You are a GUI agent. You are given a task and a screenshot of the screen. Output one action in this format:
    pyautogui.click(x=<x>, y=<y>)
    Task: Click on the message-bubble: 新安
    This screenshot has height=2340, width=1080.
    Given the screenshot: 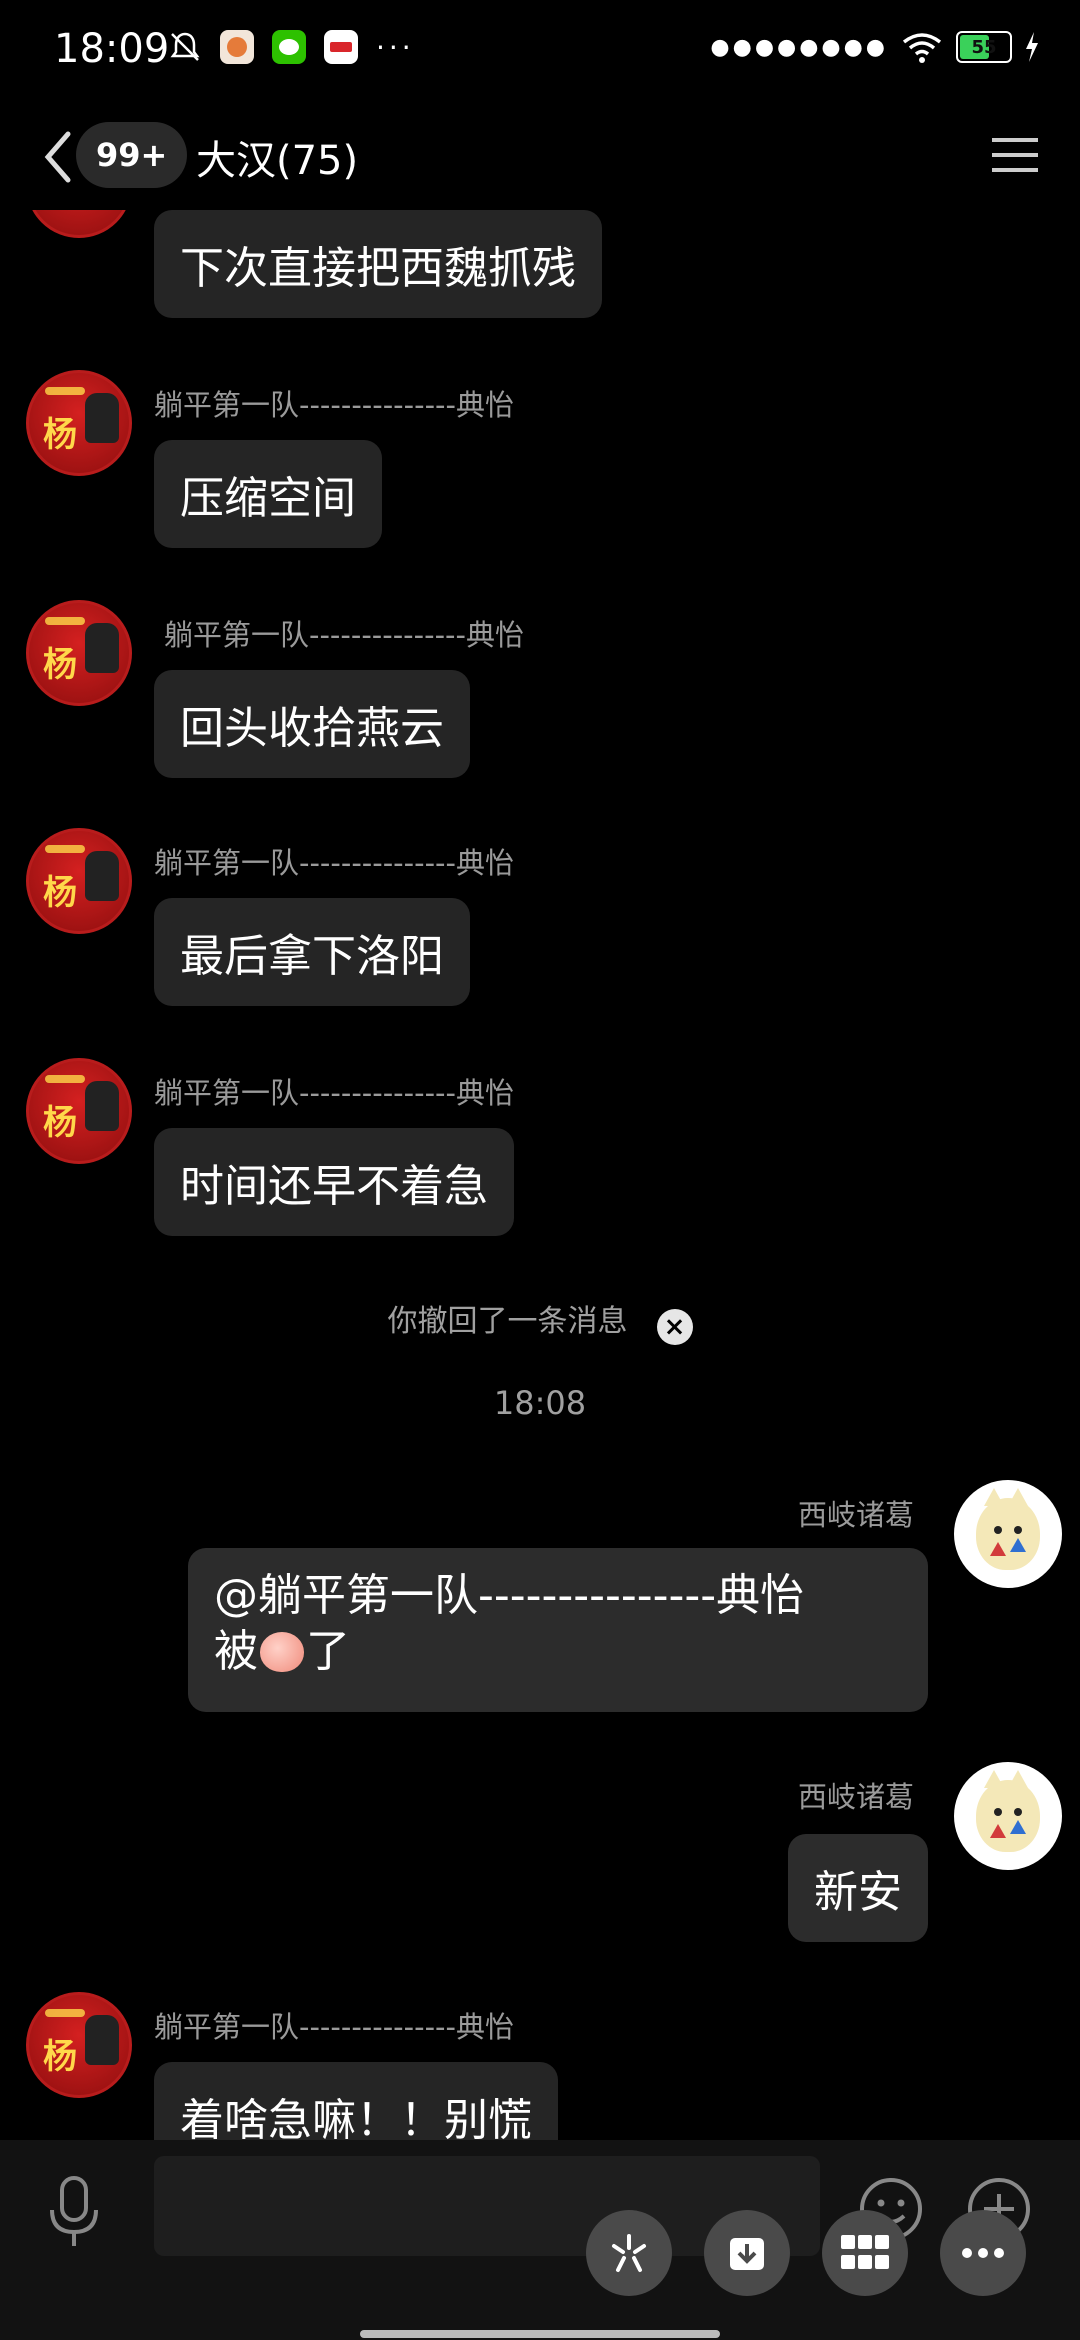 What is the action you would take?
    pyautogui.click(x=858, y=1888)
    